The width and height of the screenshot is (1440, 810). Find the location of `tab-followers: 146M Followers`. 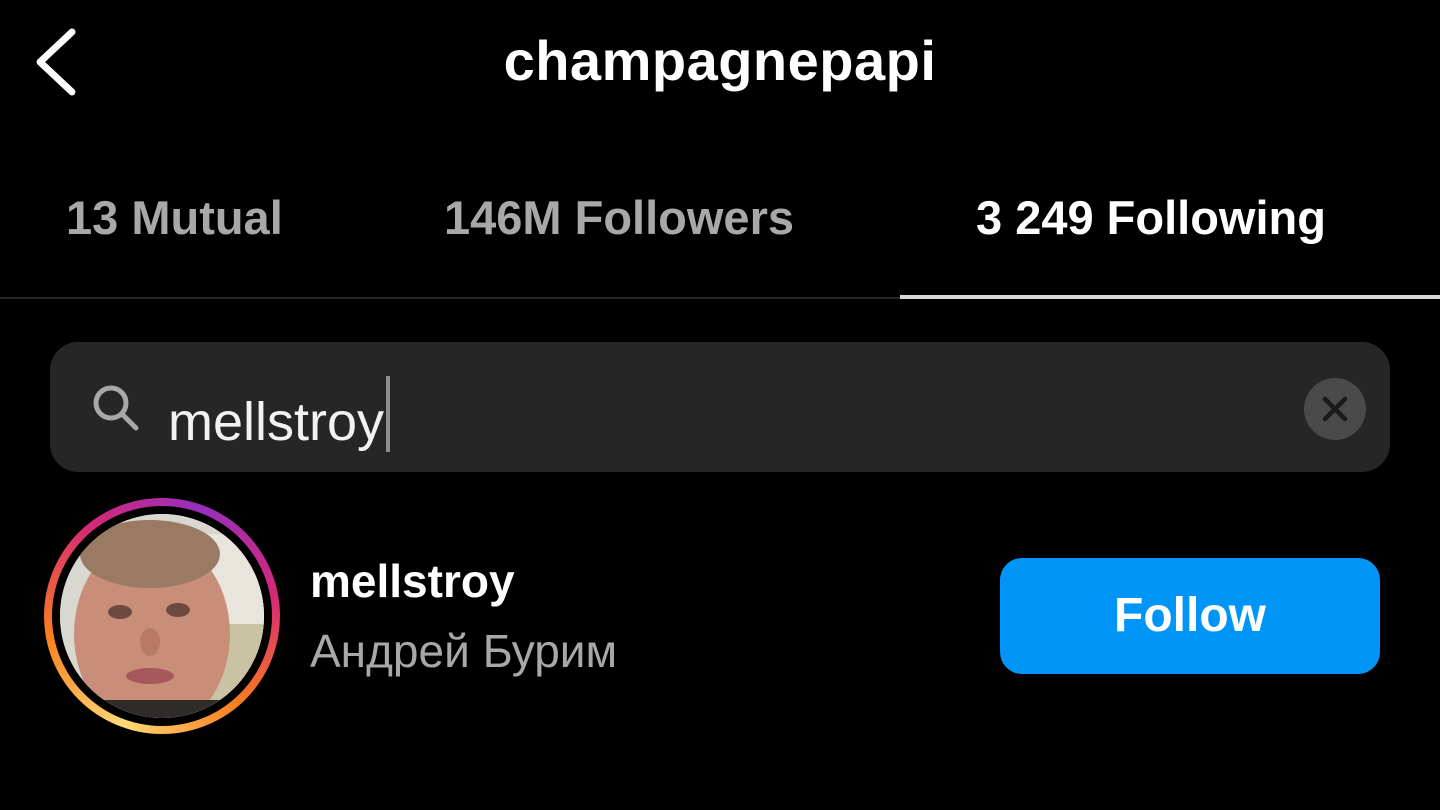

tab-followers: 146M Followers is located at coordinates (619, 217).